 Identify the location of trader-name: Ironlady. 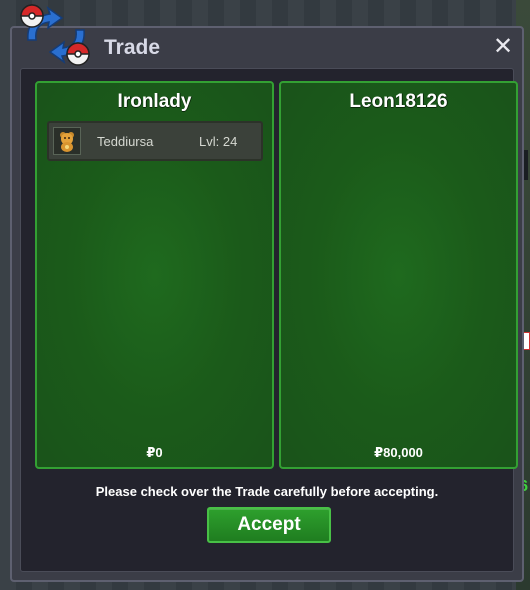
(154, 101).